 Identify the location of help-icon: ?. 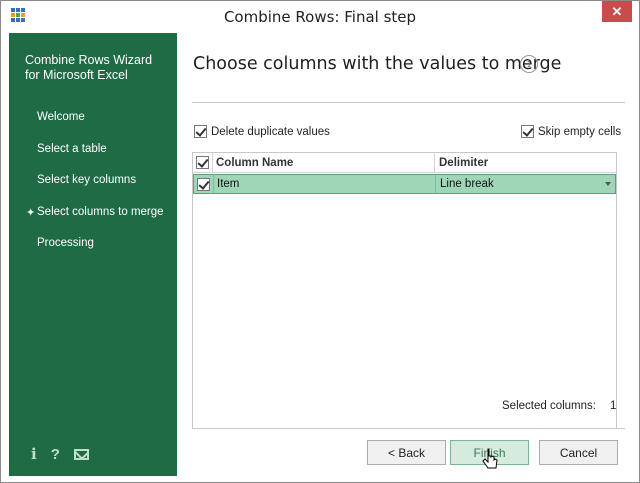
(55, 454).